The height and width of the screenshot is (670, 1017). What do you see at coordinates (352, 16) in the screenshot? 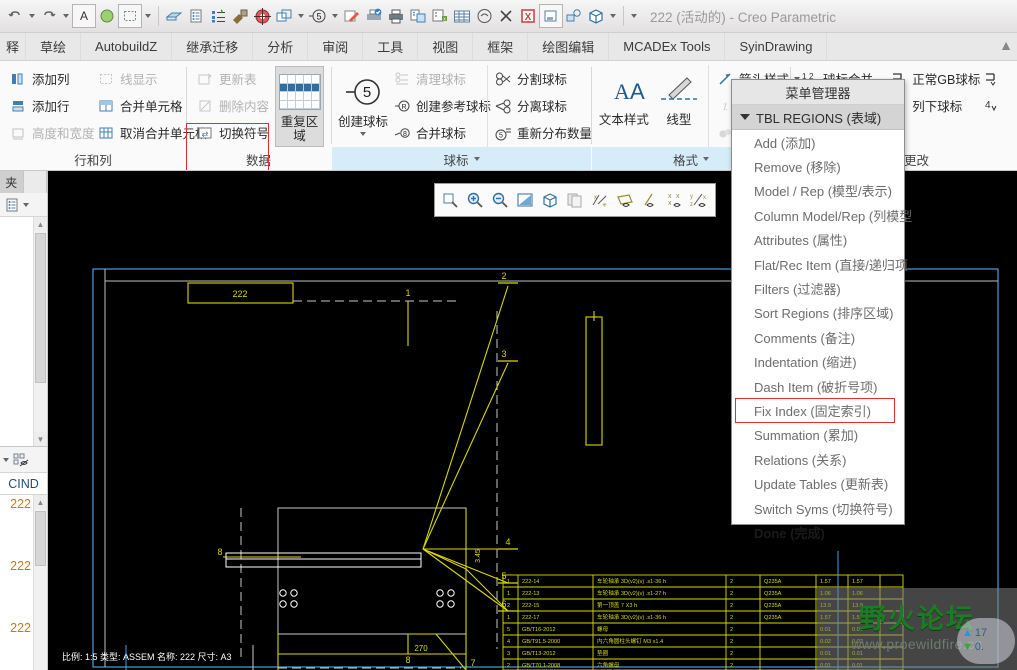
I see `erase-pen-icon` at bounding box center [352, 16].